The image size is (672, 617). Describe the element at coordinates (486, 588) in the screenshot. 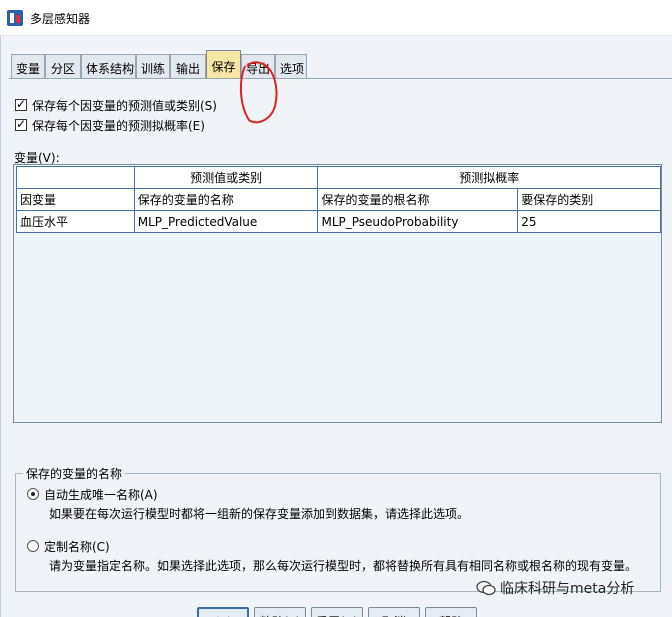

I see `wechat-icon` at that location.